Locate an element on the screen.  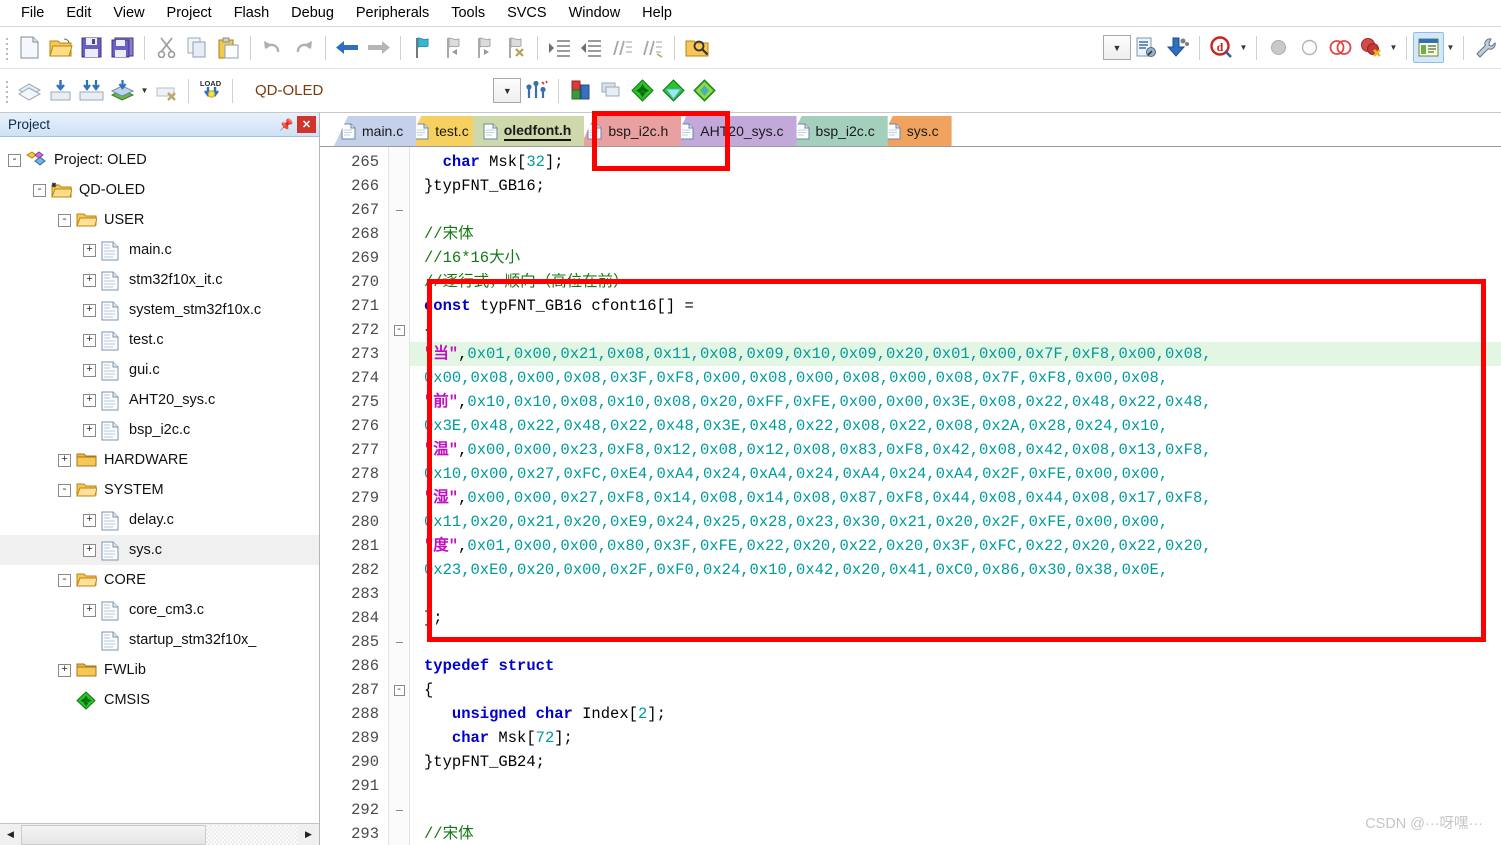
tree-item-startup-stm32f10x: startup_stm32f10x_ is located at coordinates (159, 640).